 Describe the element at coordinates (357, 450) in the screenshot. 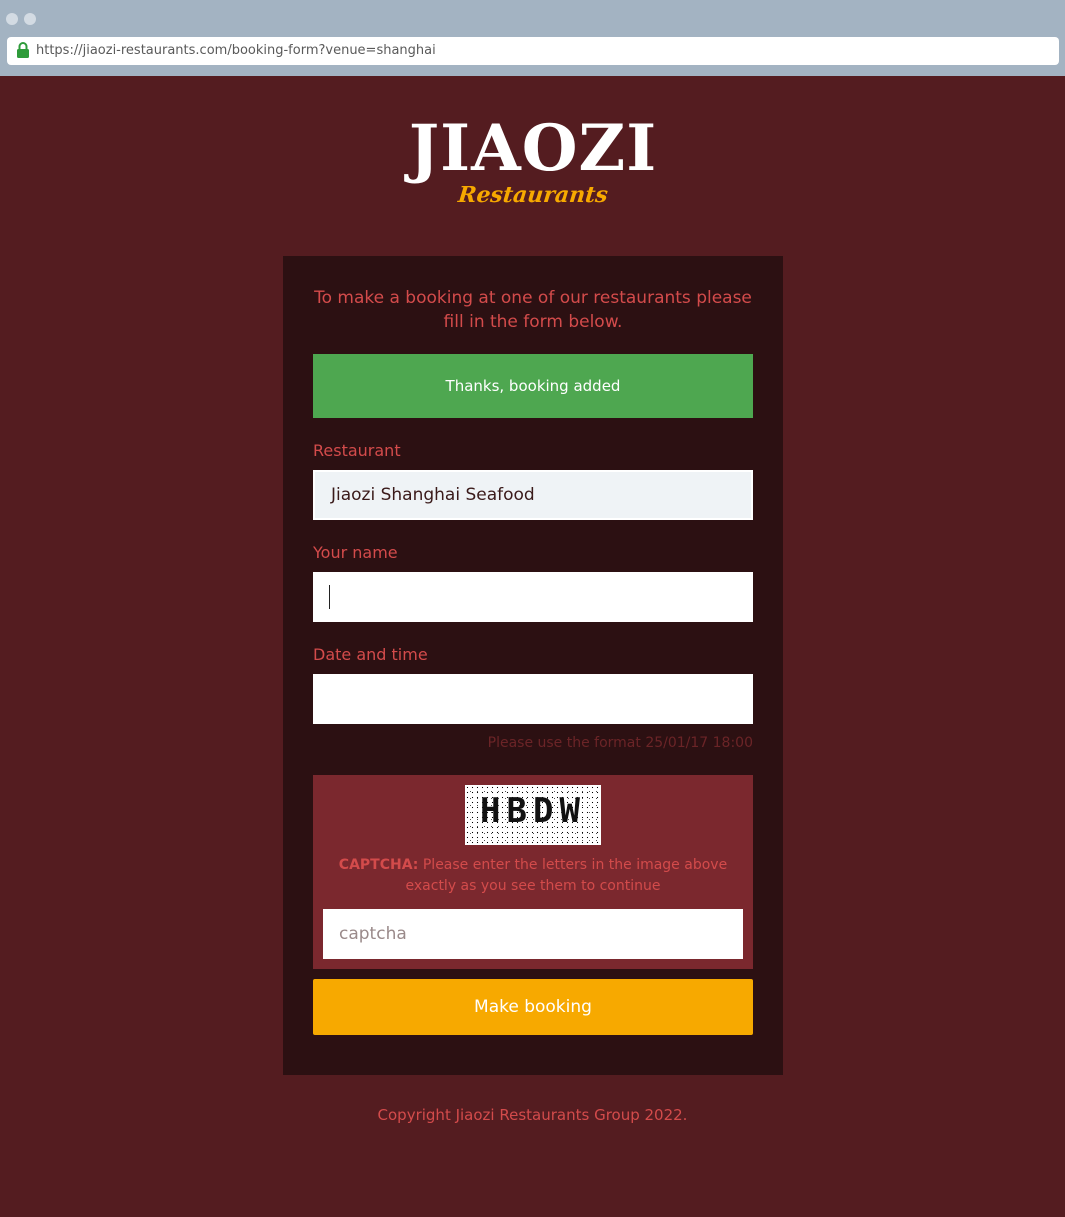

I see `restaurant-label: Restaurant` at that location.